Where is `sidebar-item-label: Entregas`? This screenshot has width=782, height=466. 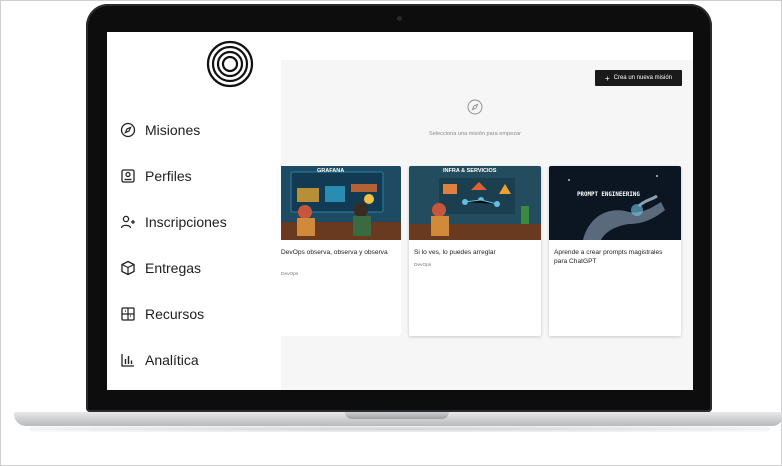 sidebar-item-label: Entregas is located at coordinates (173, 268).